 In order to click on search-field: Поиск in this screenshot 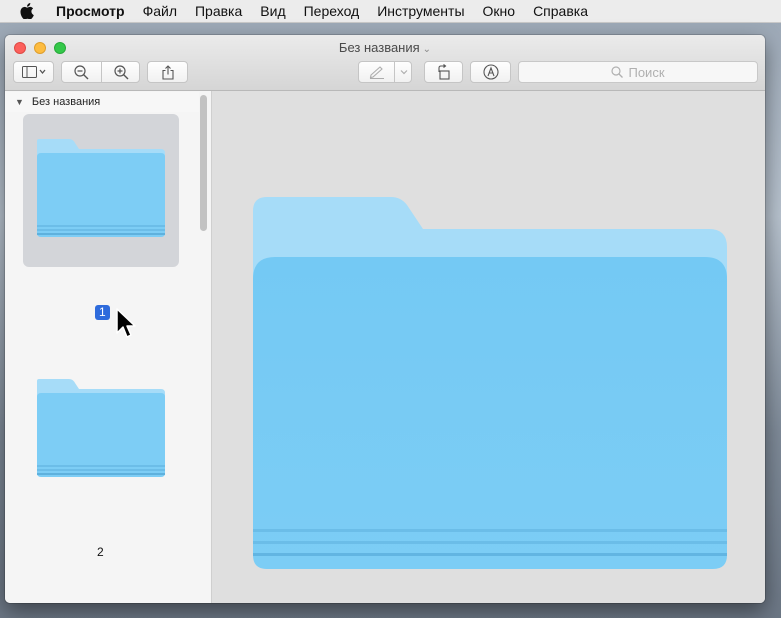, I will do `click(638, 72)`.